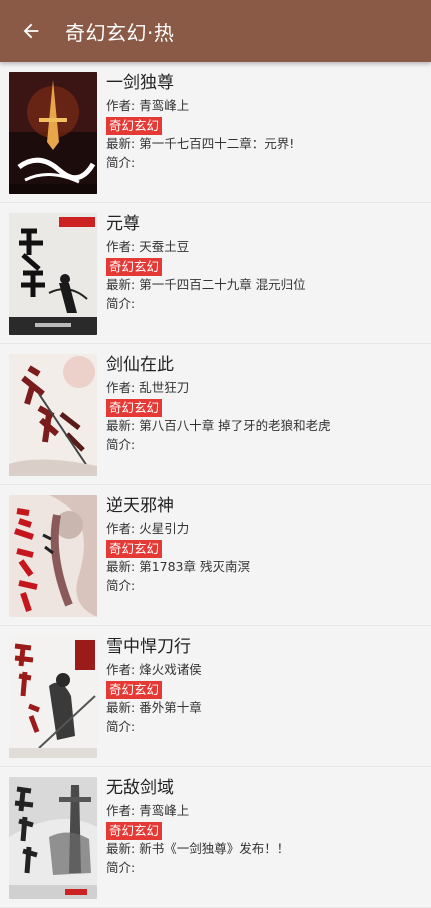 This screenshot has width=431, height=908. Describe the element at coordinates (215, 31) in the screenshot. I see `app-bar: 奇幻玄幻·热` at that location.